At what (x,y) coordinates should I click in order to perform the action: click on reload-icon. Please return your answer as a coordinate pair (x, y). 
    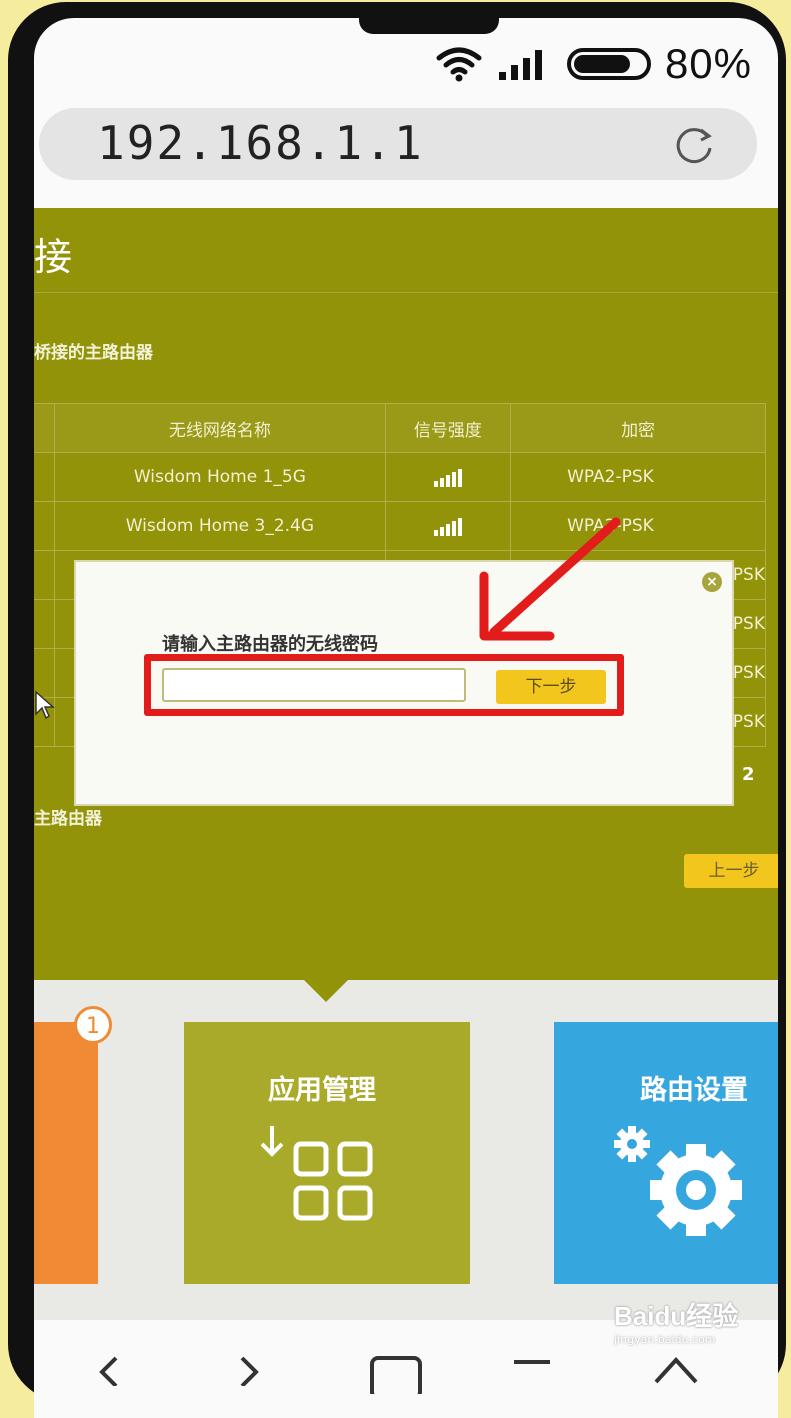
    Looking at the image, I should click on (694, 145).